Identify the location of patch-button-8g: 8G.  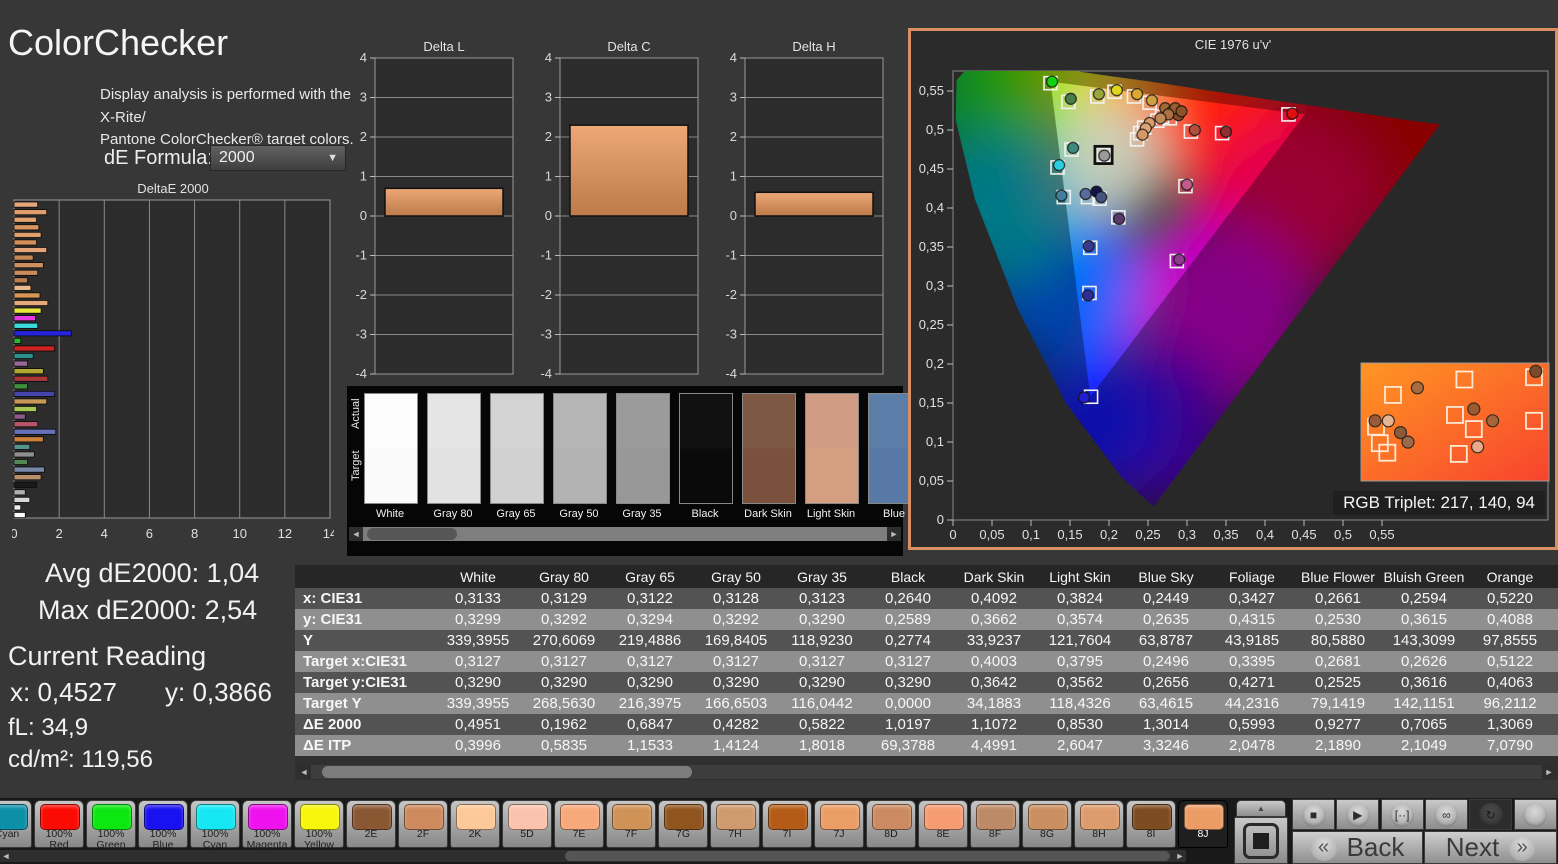
(1047, 824).